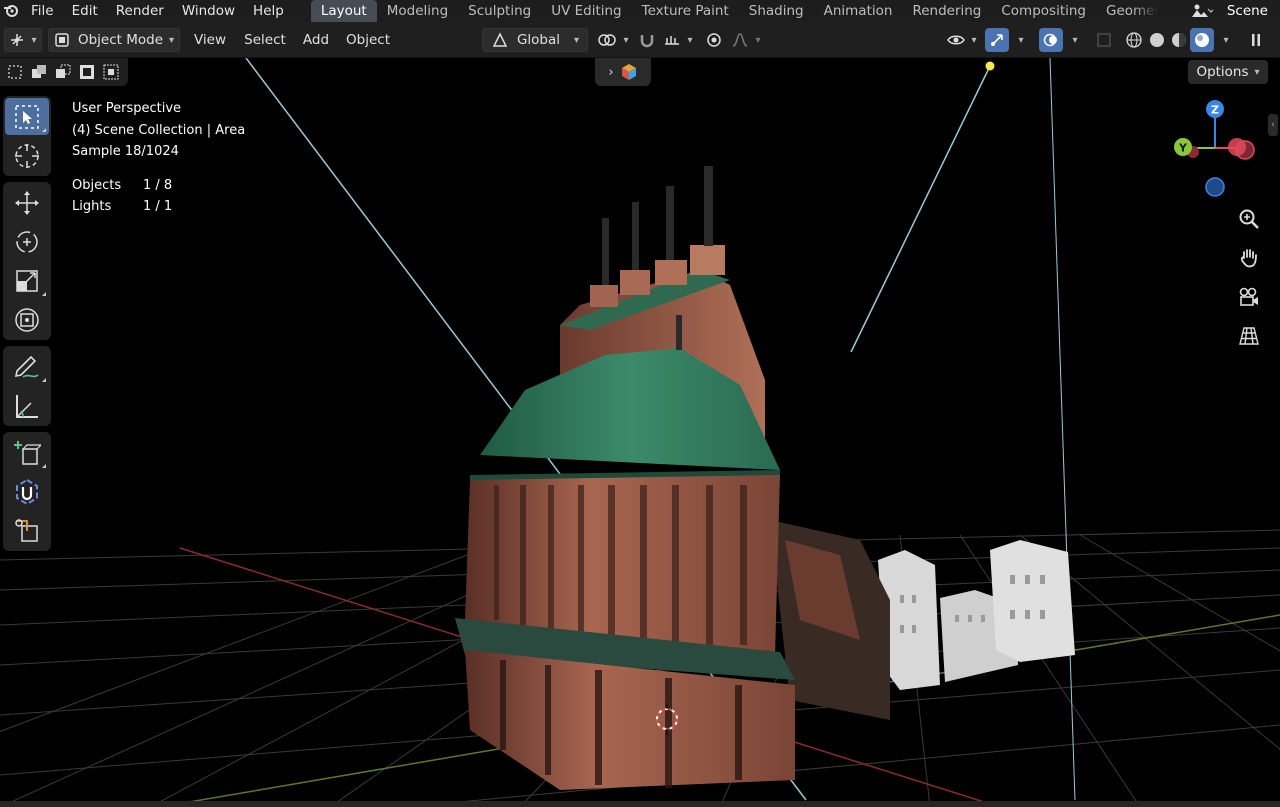 The width and height of the screenshot is (1280, 807). I want to click on xray-toggle, so click(1104, 40).